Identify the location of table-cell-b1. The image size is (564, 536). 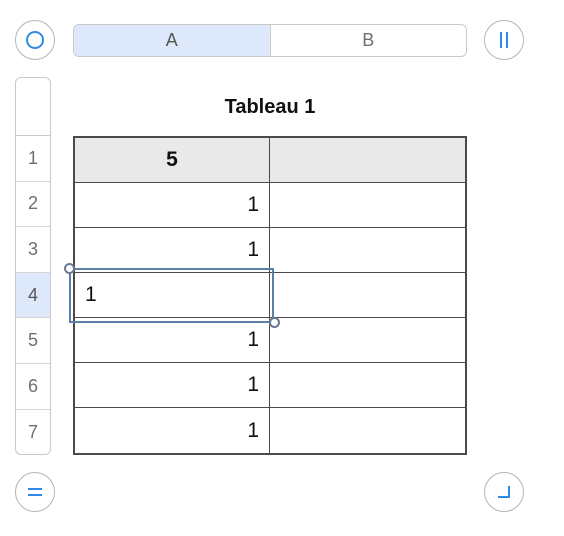
(367, 160).